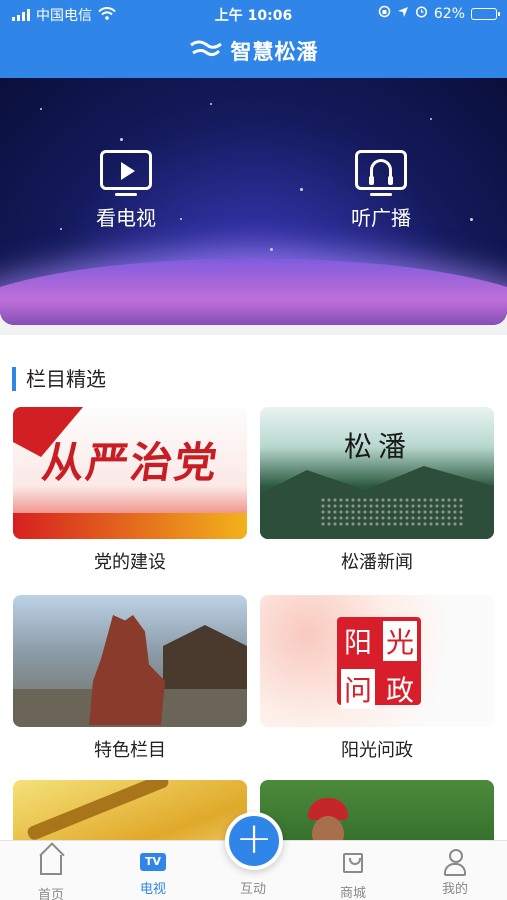  I want to click on shopping-bag-icon, so click(353, 863).